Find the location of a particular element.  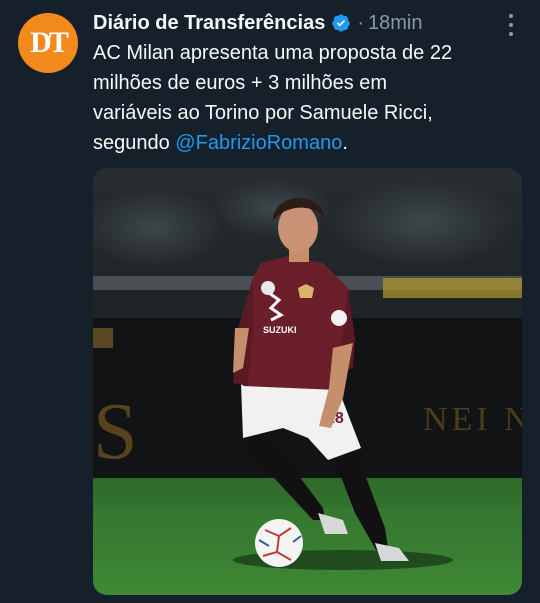

tweet-text-line: segundo @FabrizioRomano. is located at coordinates (308, 143).